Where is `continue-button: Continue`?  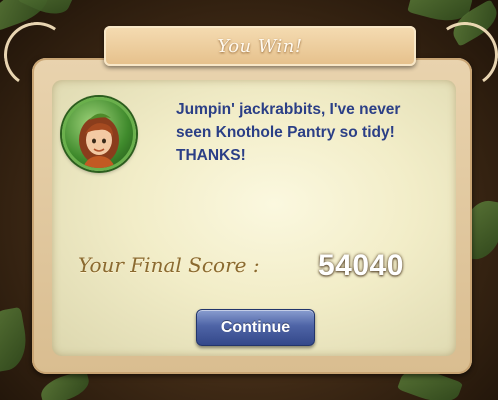 continue-button: Continue is located at coordinates (255, 327).